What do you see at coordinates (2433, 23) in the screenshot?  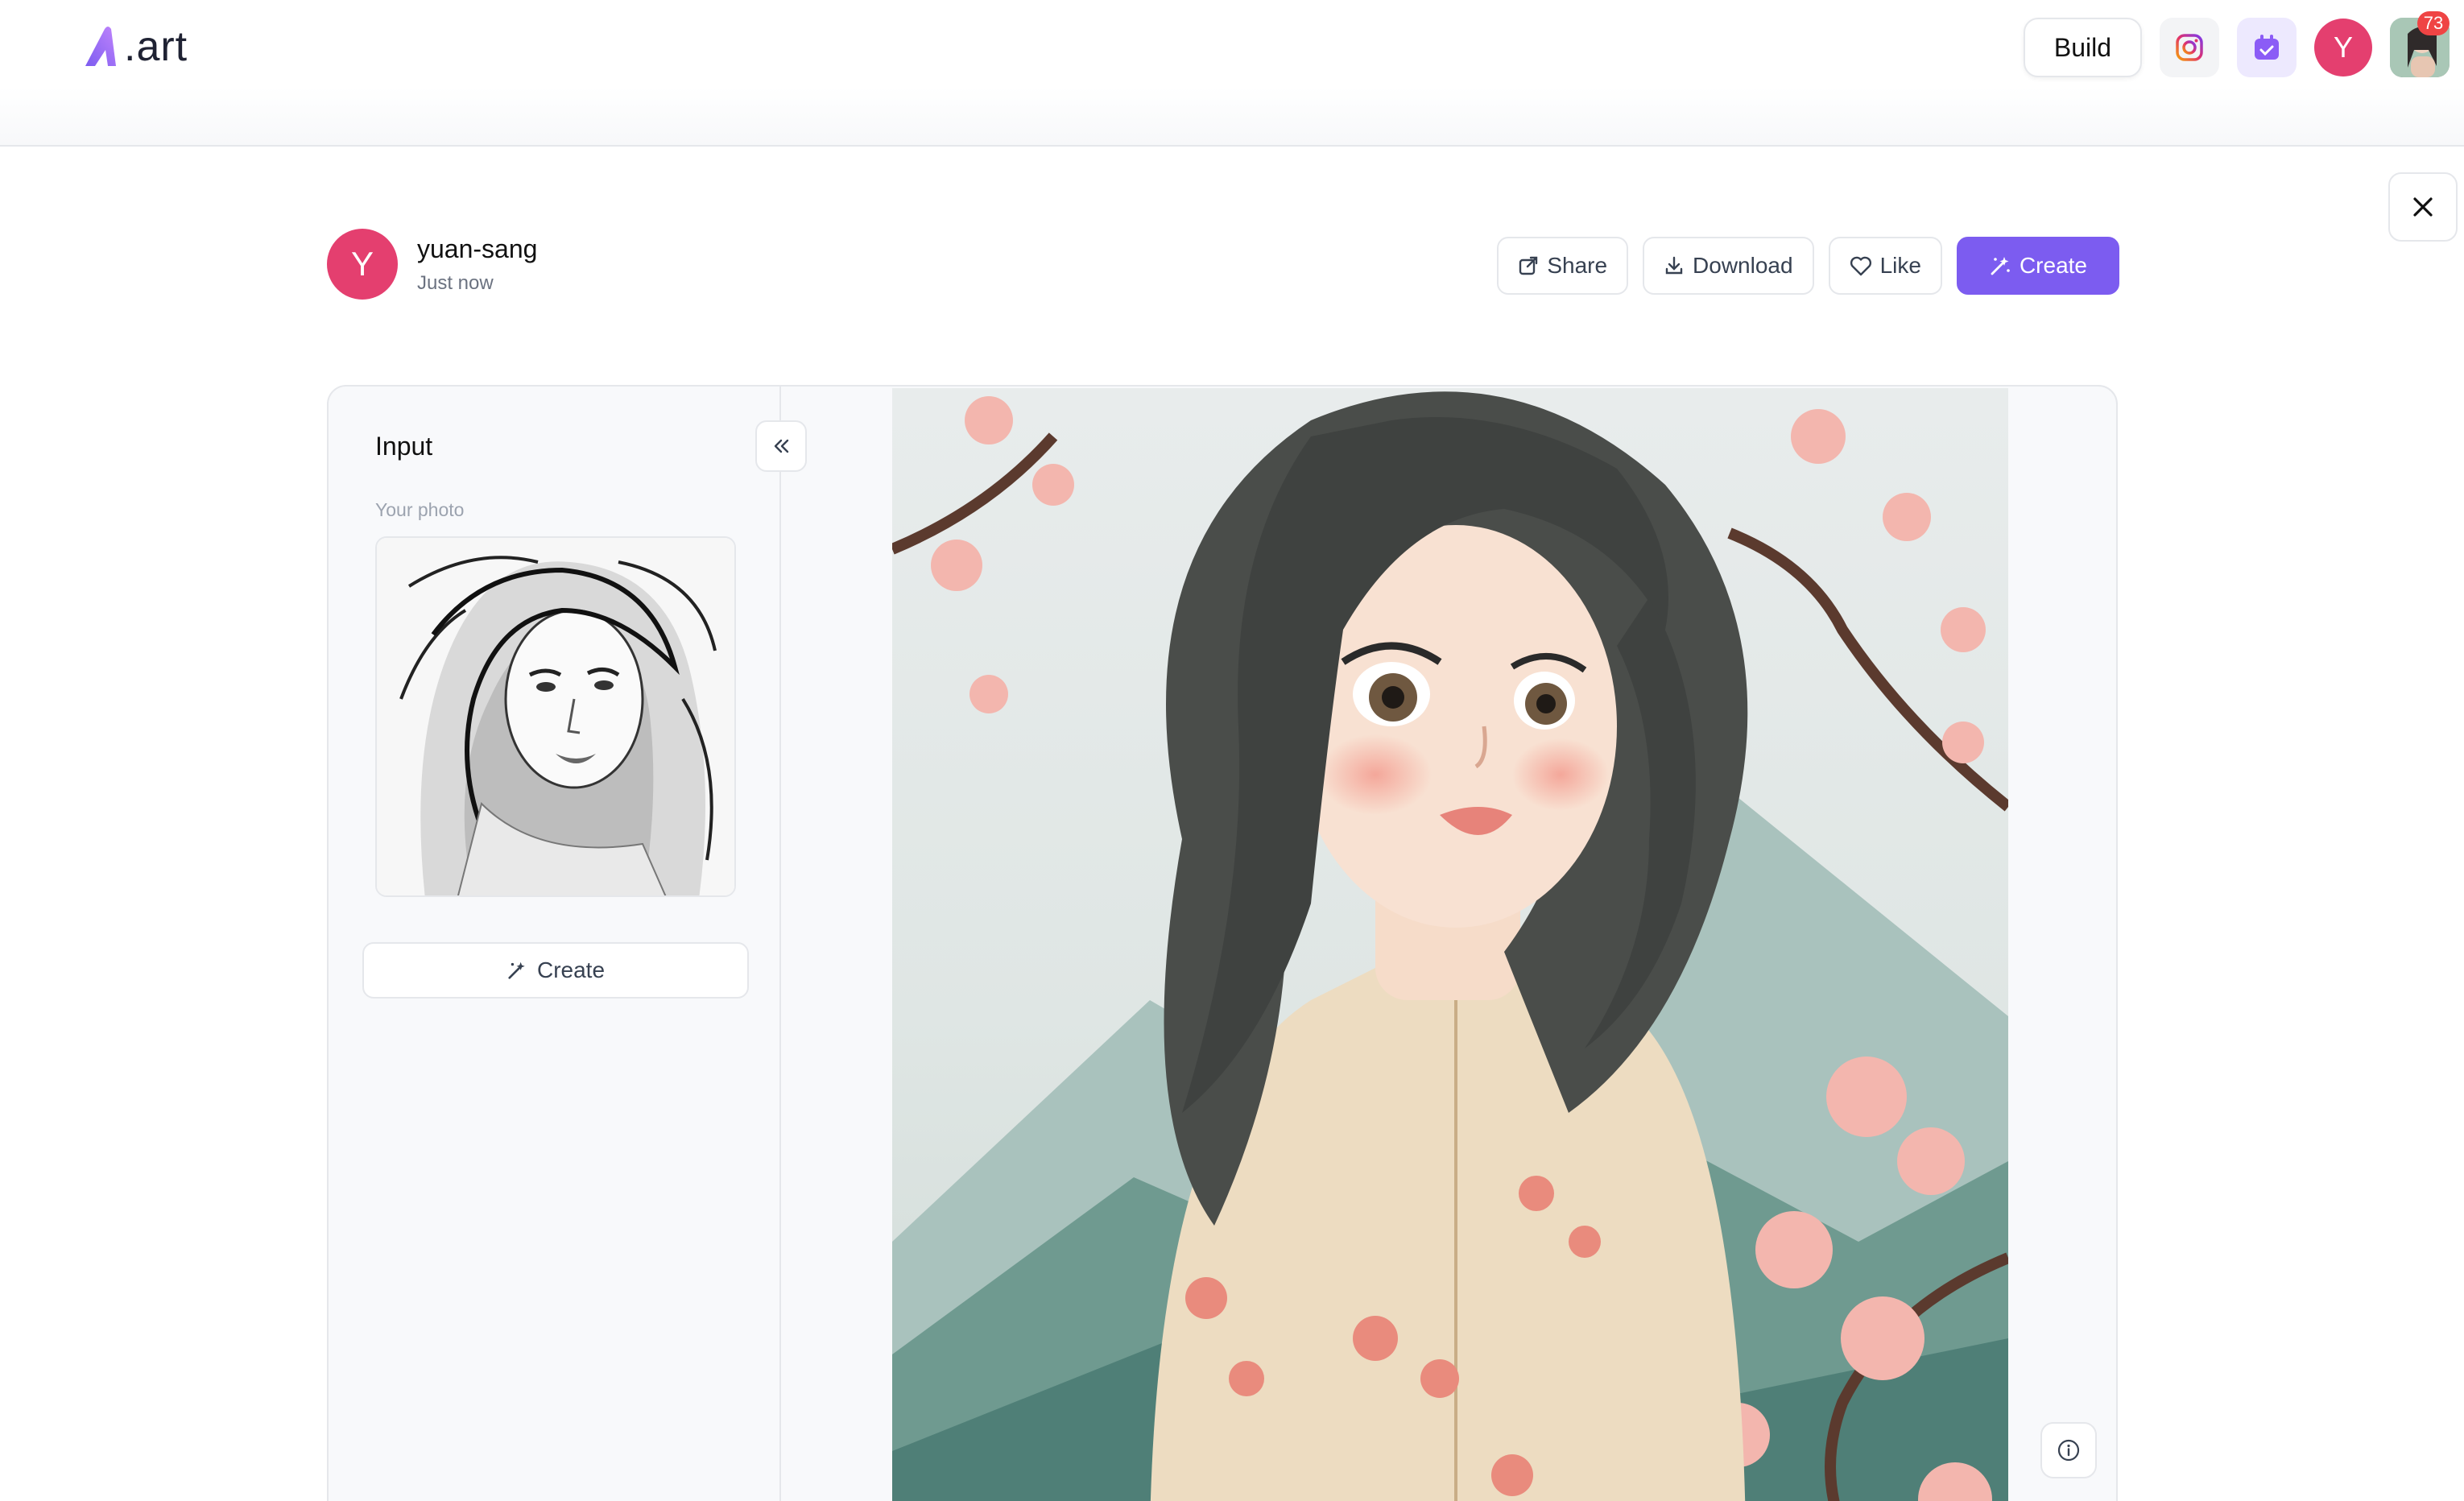 I see `notification-badge: 73` at bounding box center [2433, 23].